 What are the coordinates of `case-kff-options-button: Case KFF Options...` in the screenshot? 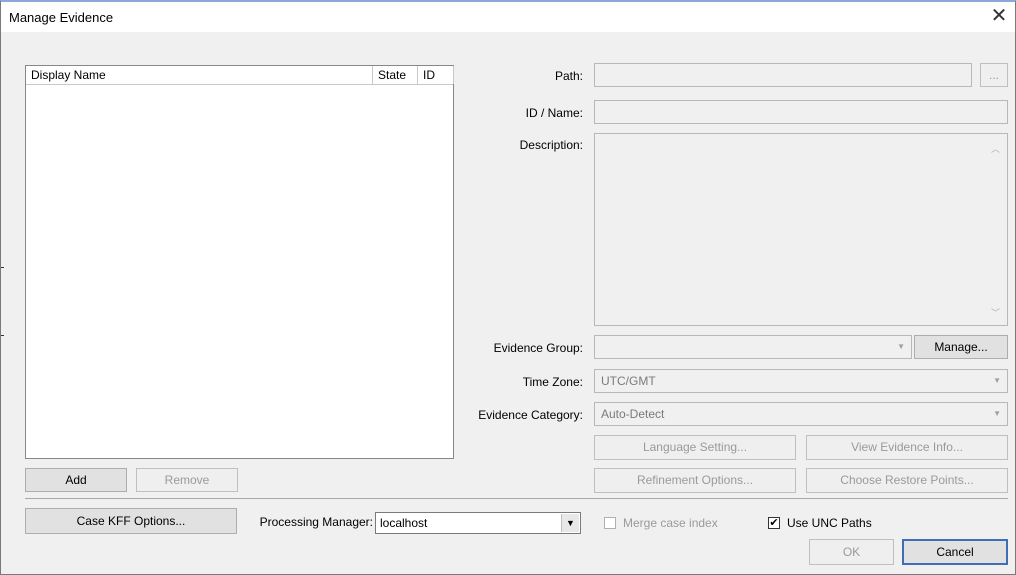 It's located at (131, 521).